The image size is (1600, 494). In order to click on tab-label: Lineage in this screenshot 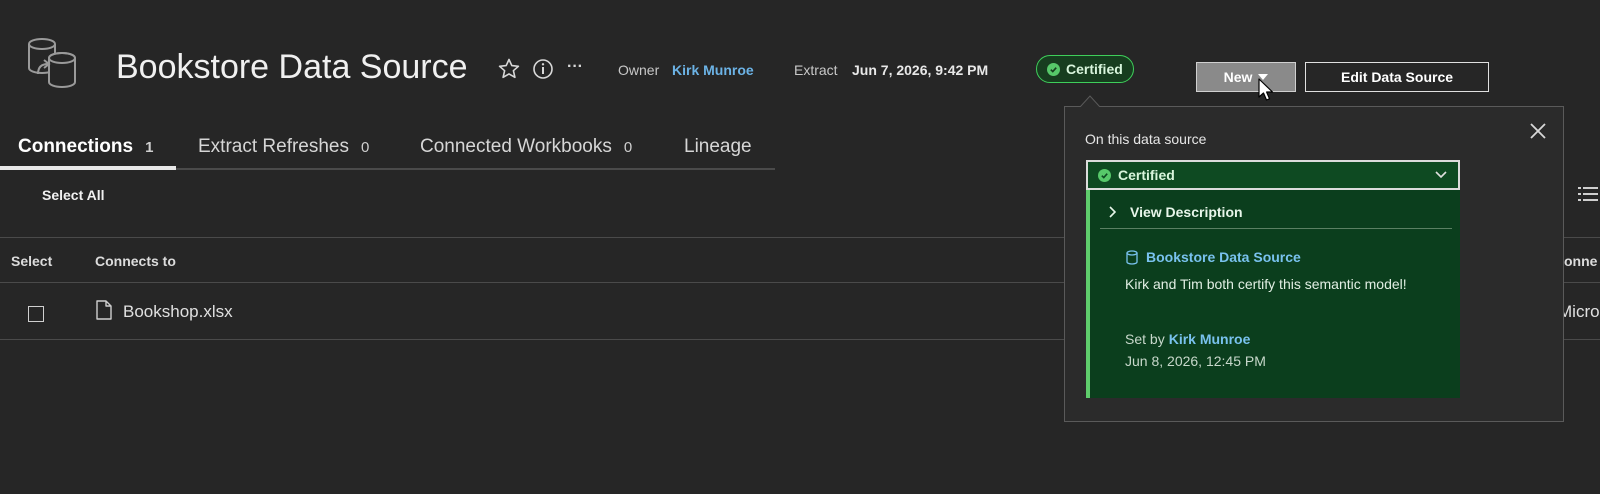, I will do `click(718, 146)`.